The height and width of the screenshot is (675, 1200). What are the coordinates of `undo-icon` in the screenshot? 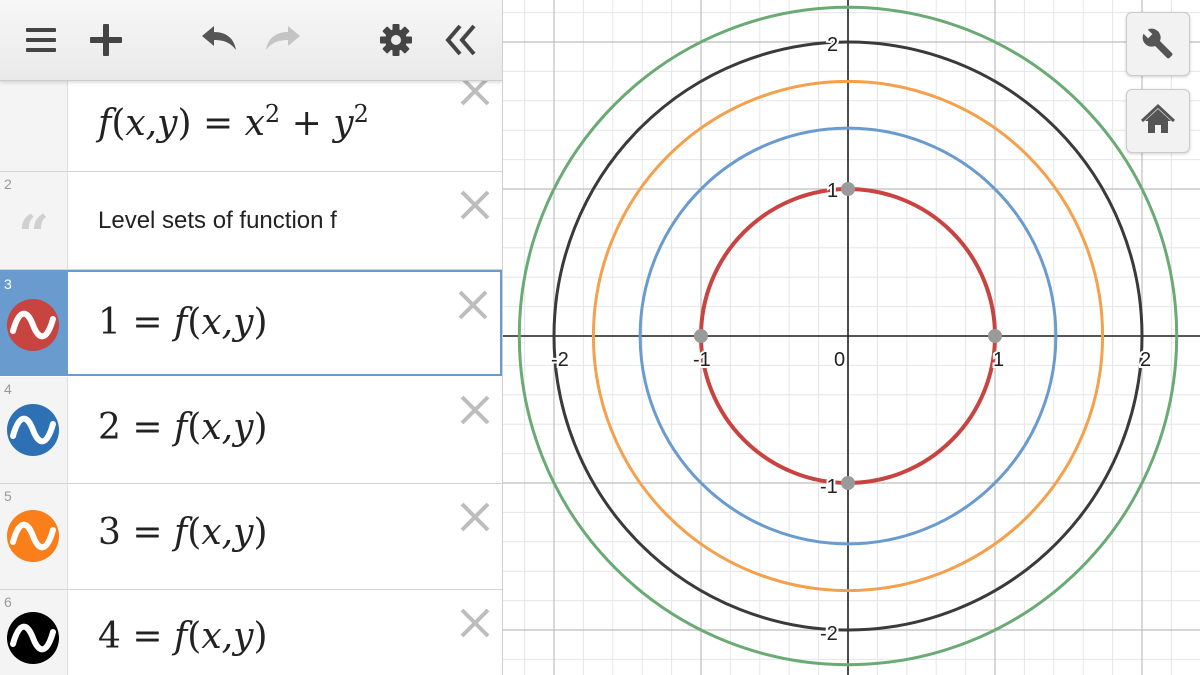 It's located at (218, 40).